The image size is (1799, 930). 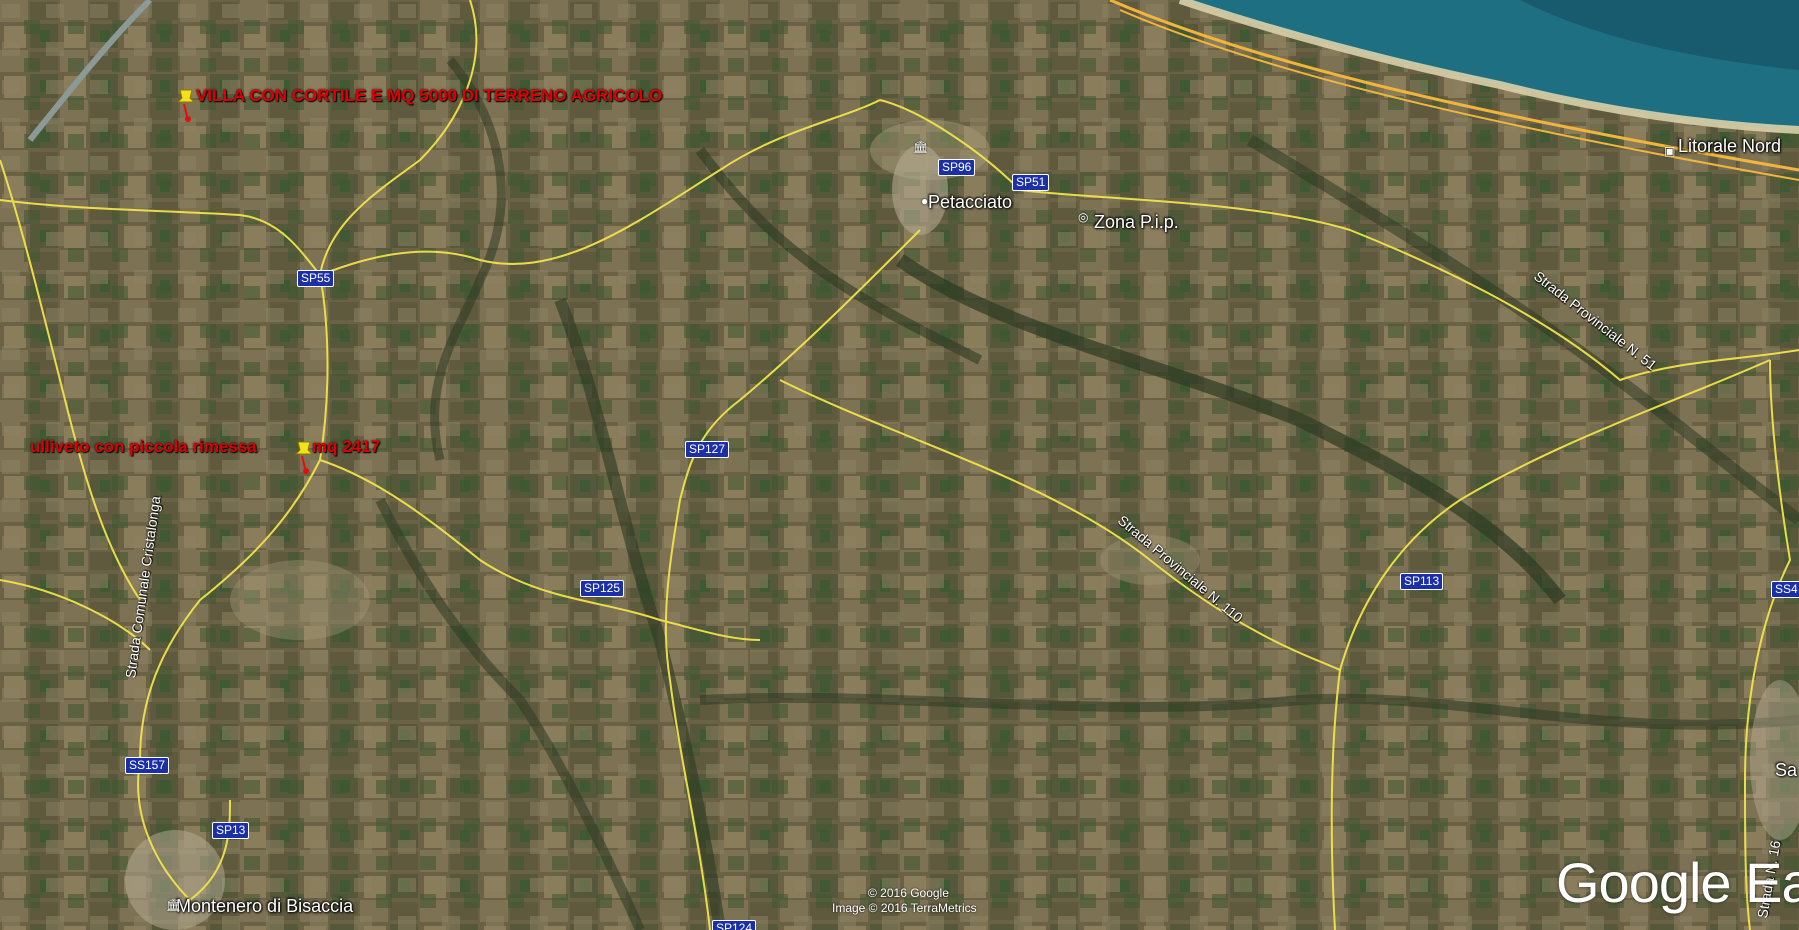 I want to click on train-station-icon: ▣, so click(x=1670, y=151).